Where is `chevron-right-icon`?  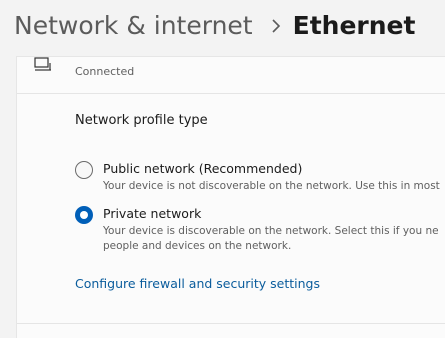 chevron-right-icon is located at coordinates (276, 26).